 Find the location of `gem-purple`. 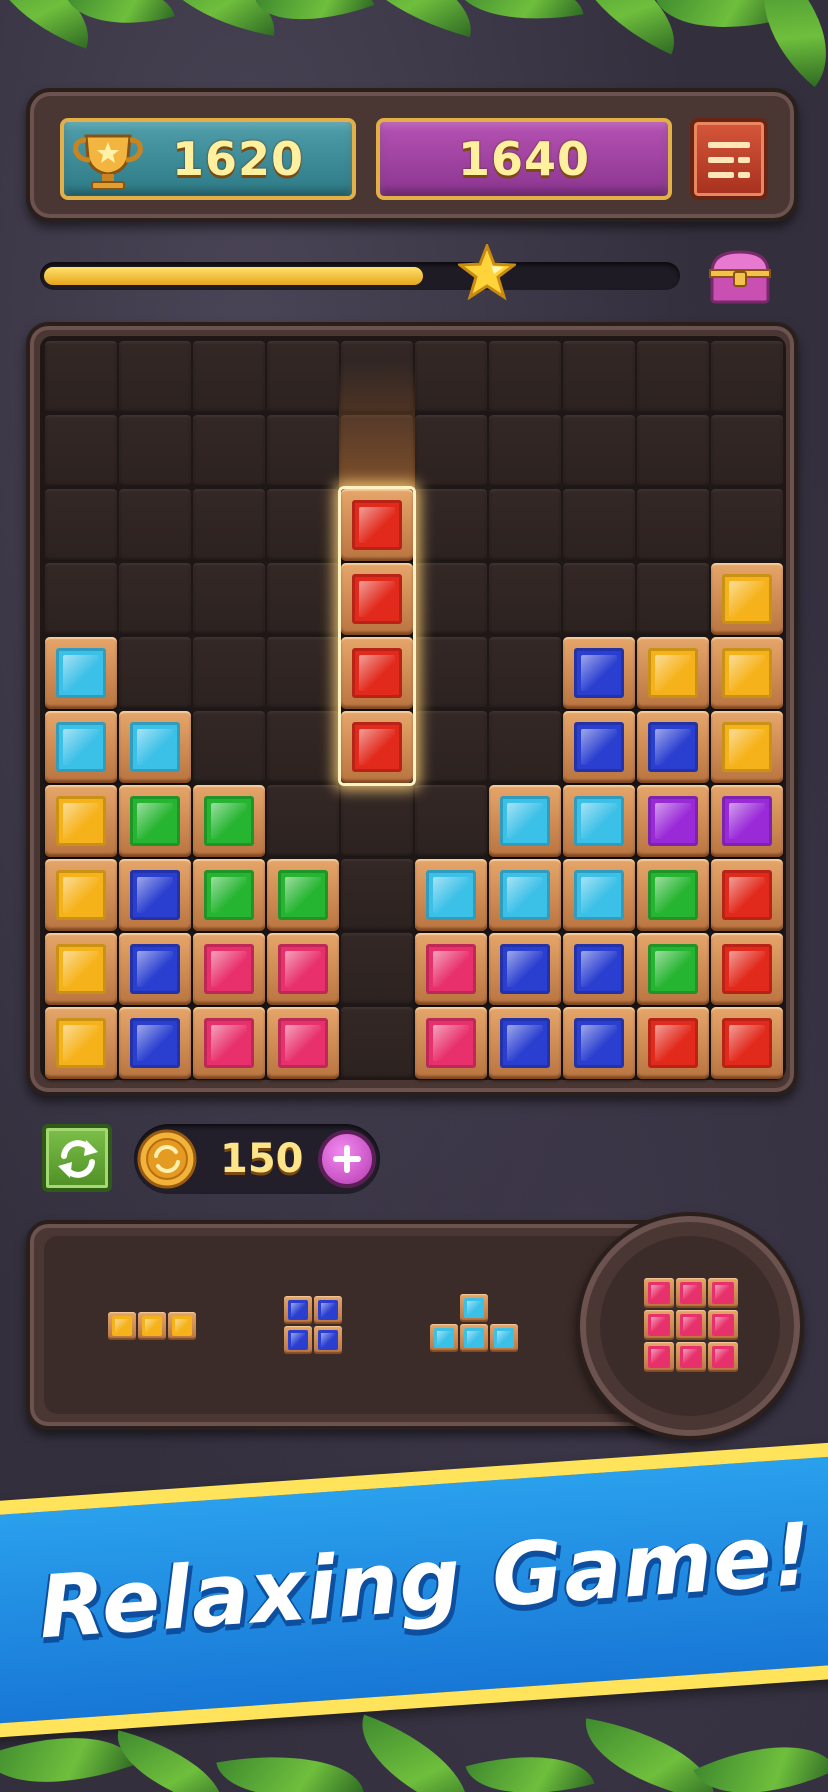

gem-purple is located at coordinates (747, 821).